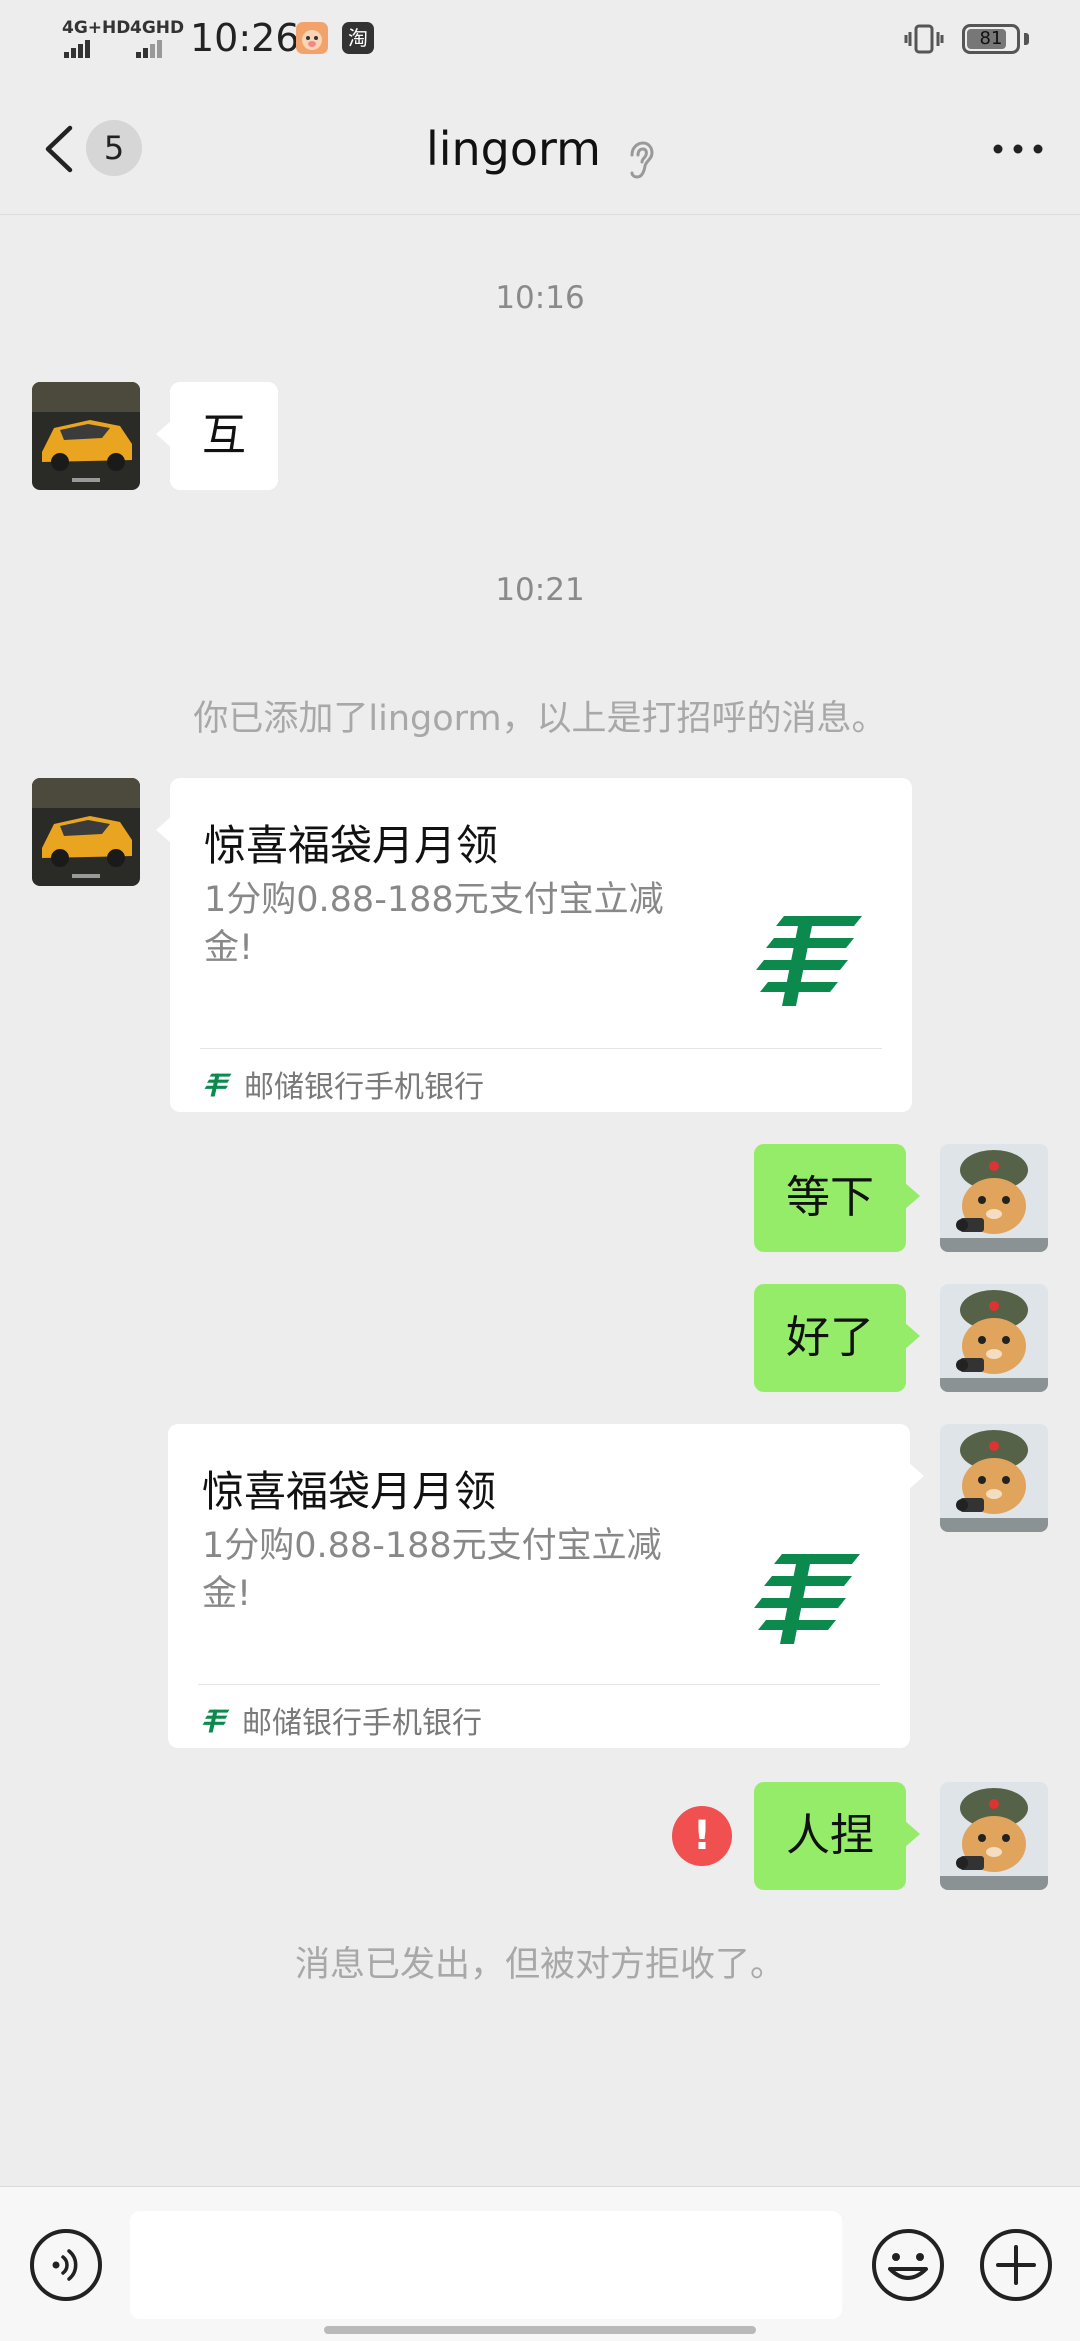 This screenshot has height=2341, width=1080. What do you see at coordinates (245, 38) in the screenshot?
I see `clock: 10:26` at bounding box center [245, 38].